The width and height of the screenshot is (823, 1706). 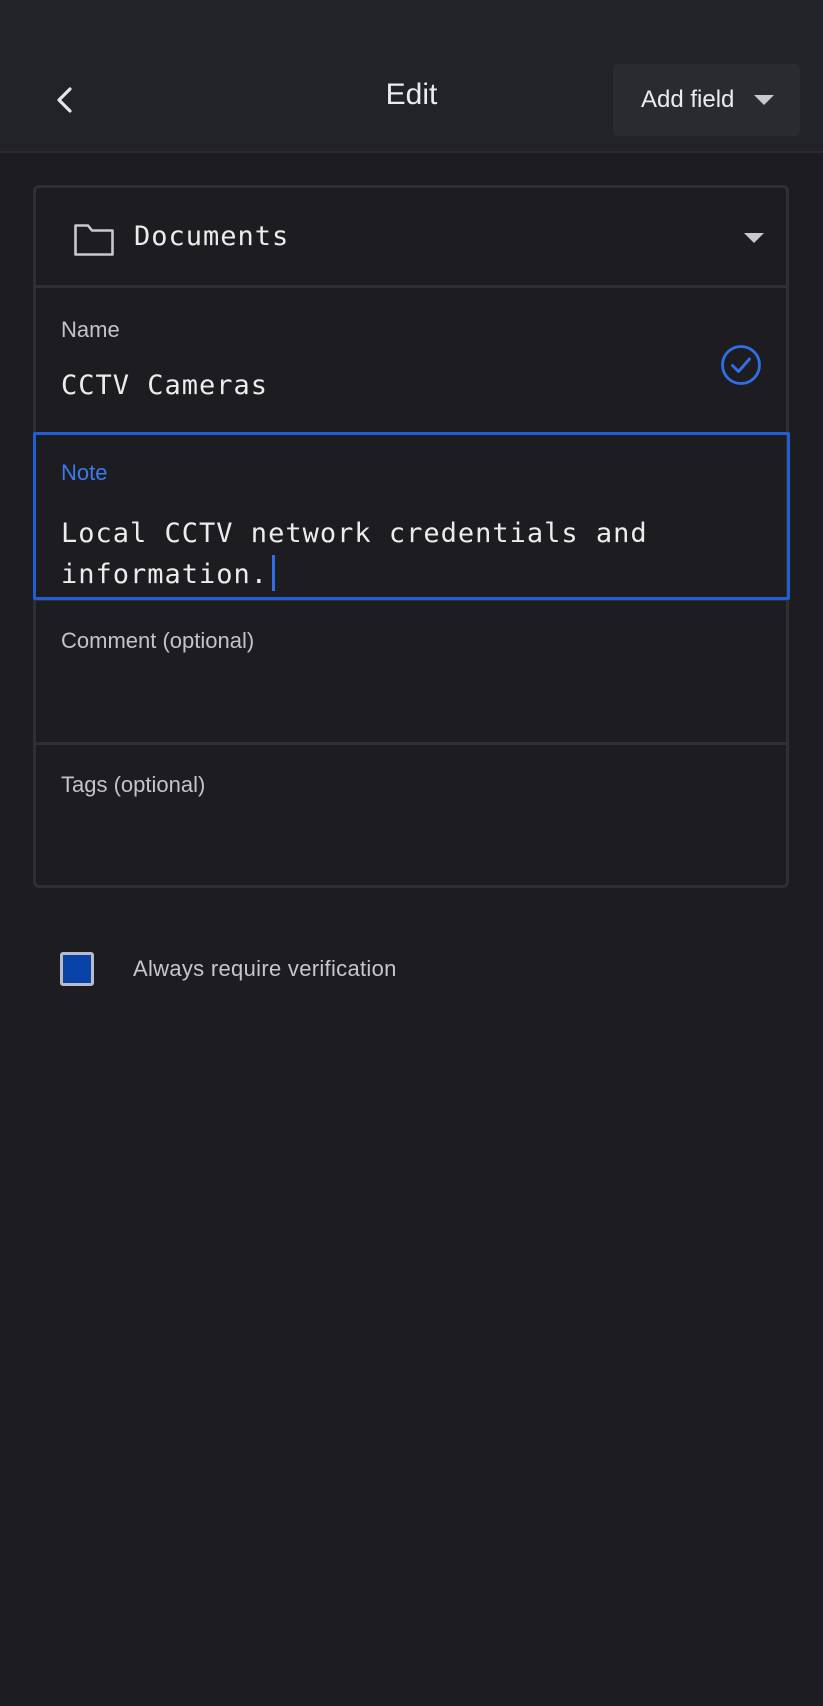 What do you see at coordinates (274, 573) in the screenshot?
I see `text-cursor` at bounding box center [274, 573].